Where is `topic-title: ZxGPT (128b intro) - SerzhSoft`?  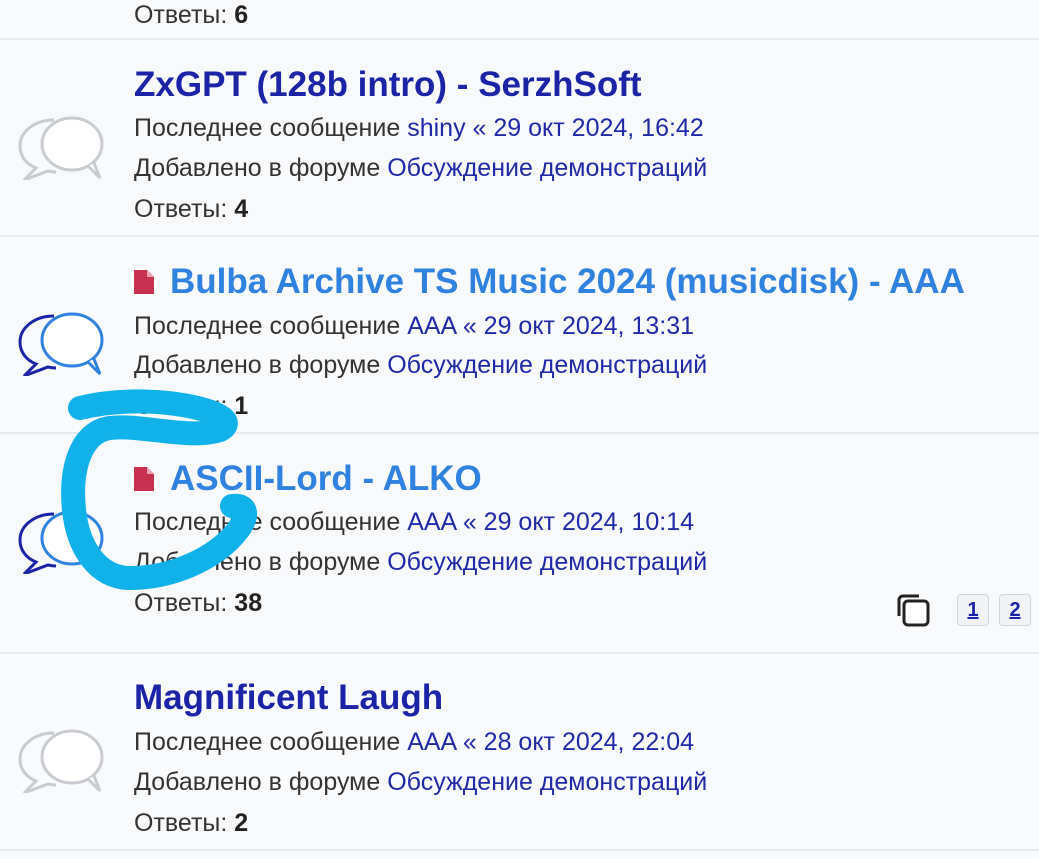
topic-title: ZxGPT (128b intro) - SerzhSoft is located at coordinates (388, 84).